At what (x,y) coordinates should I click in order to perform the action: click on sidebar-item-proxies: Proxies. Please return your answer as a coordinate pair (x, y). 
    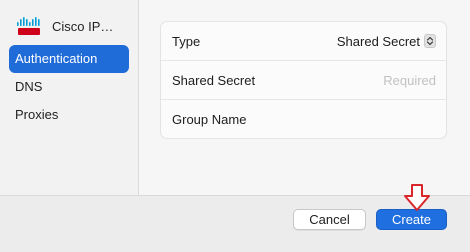
    Looking at the image, I should click on (69, 115).